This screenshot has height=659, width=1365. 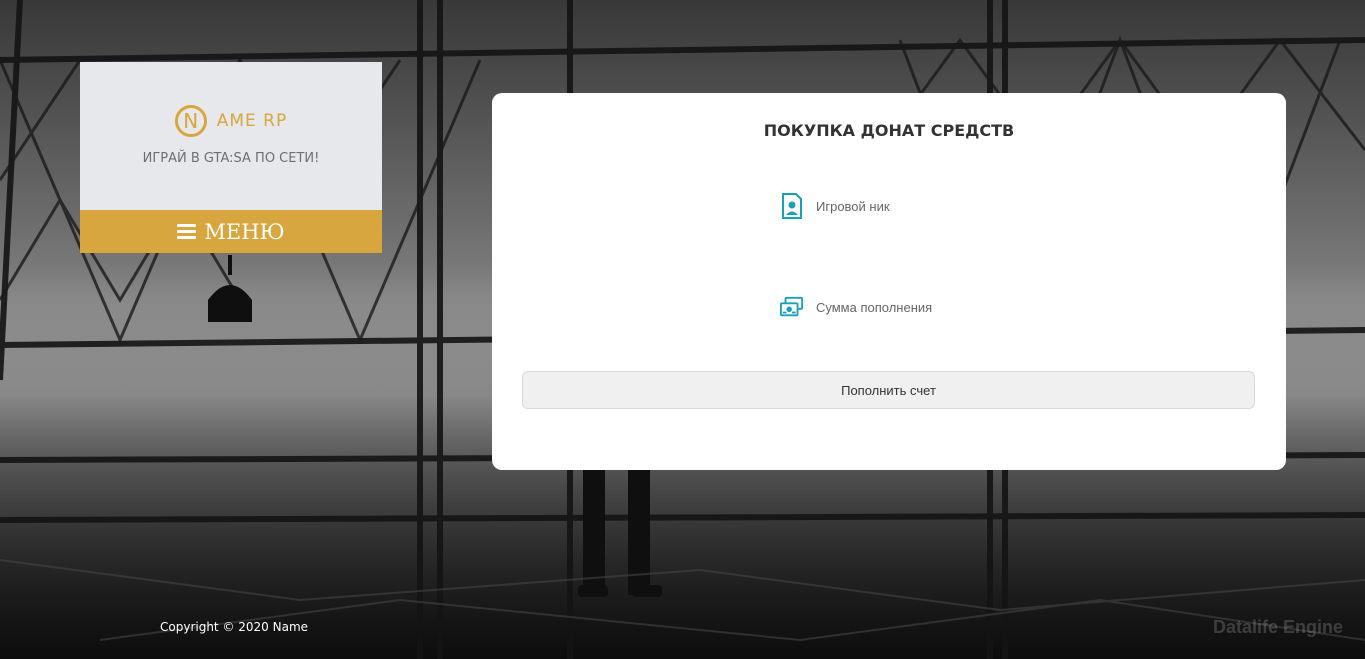 I want to click on logo-panel: N AME RP ИГРАЙ В GTA:SA ПО СЕТИ!, so click(x=231, y=136).